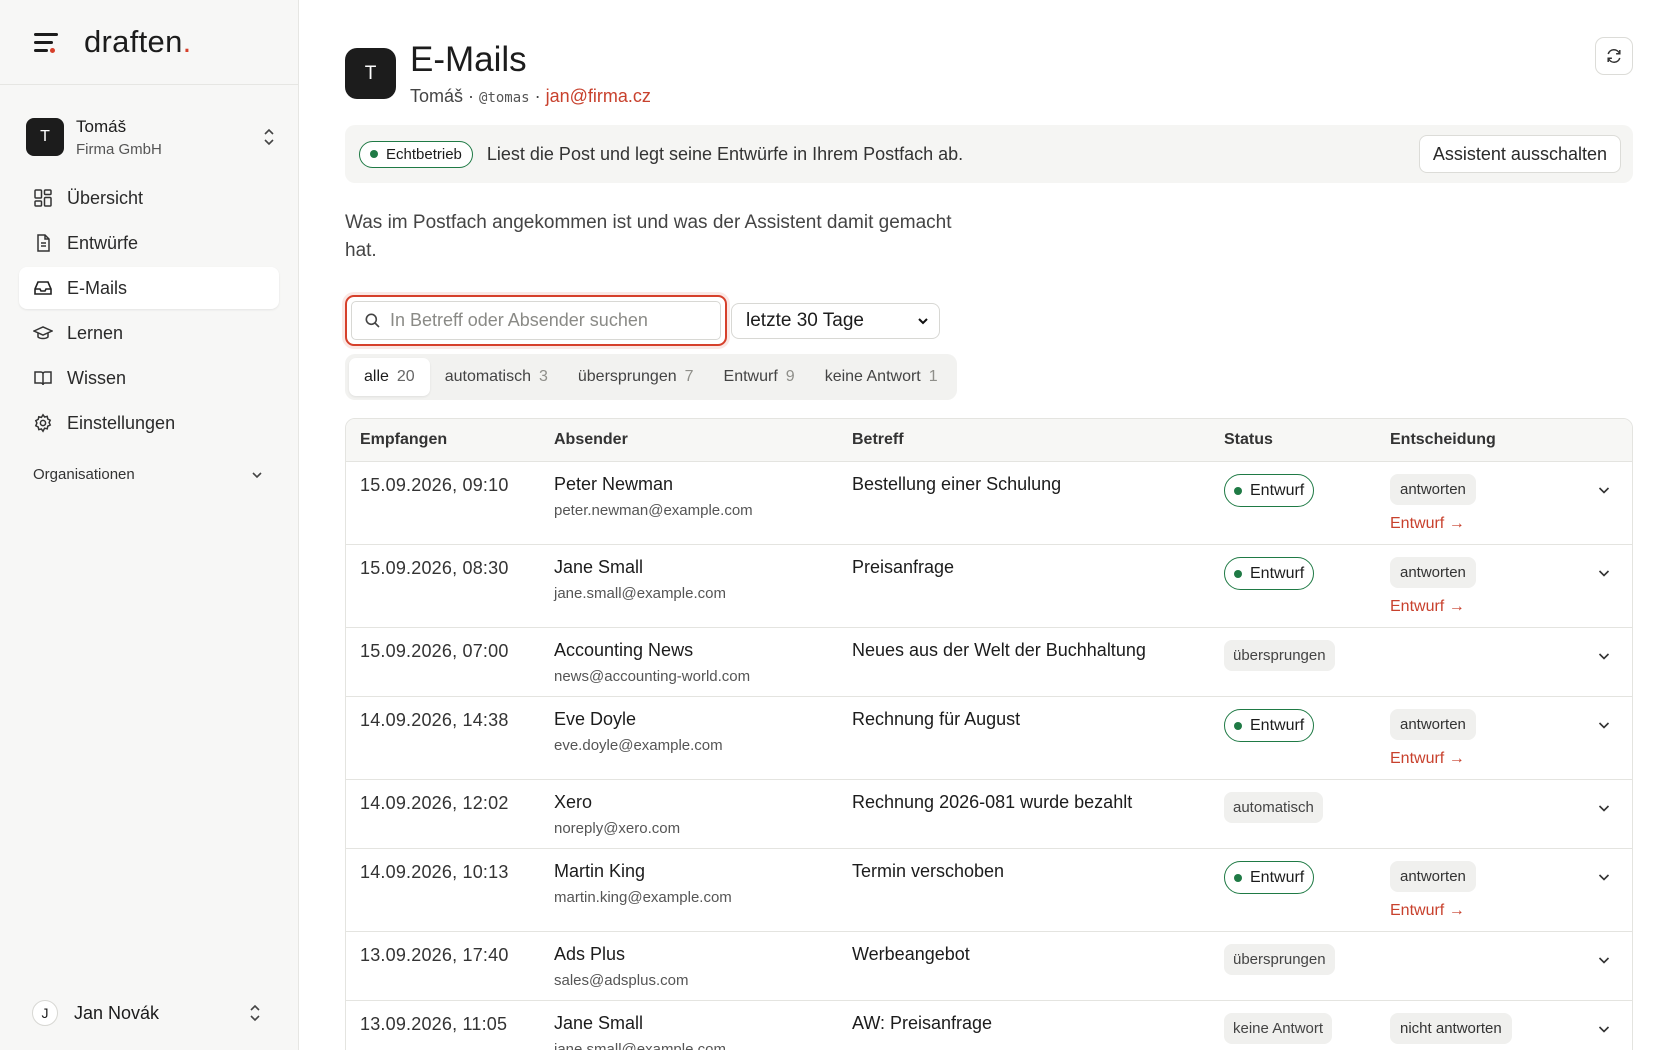  Describe the element at coordinates (573, 802) in the screenshot. I see `sender-name: Xero` at that location.